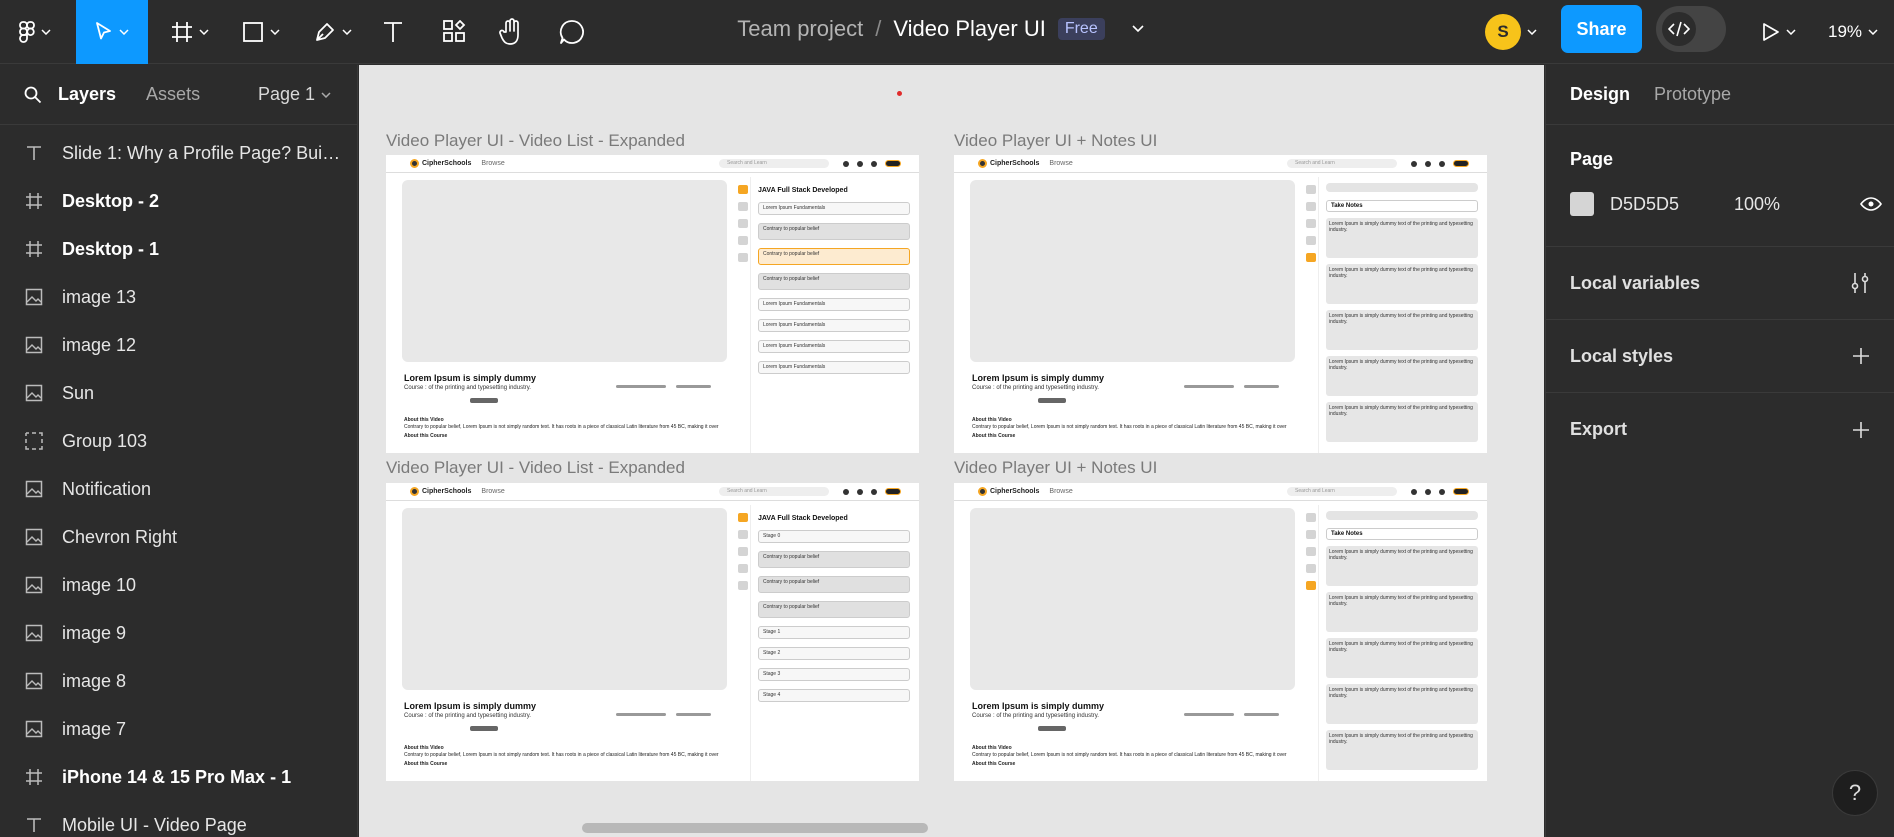 The image size is (1894, 837). What do you see at coordinates (512, 32) in the screenshot?
I see `hand-tool-button` at bounding box center [512, 32].